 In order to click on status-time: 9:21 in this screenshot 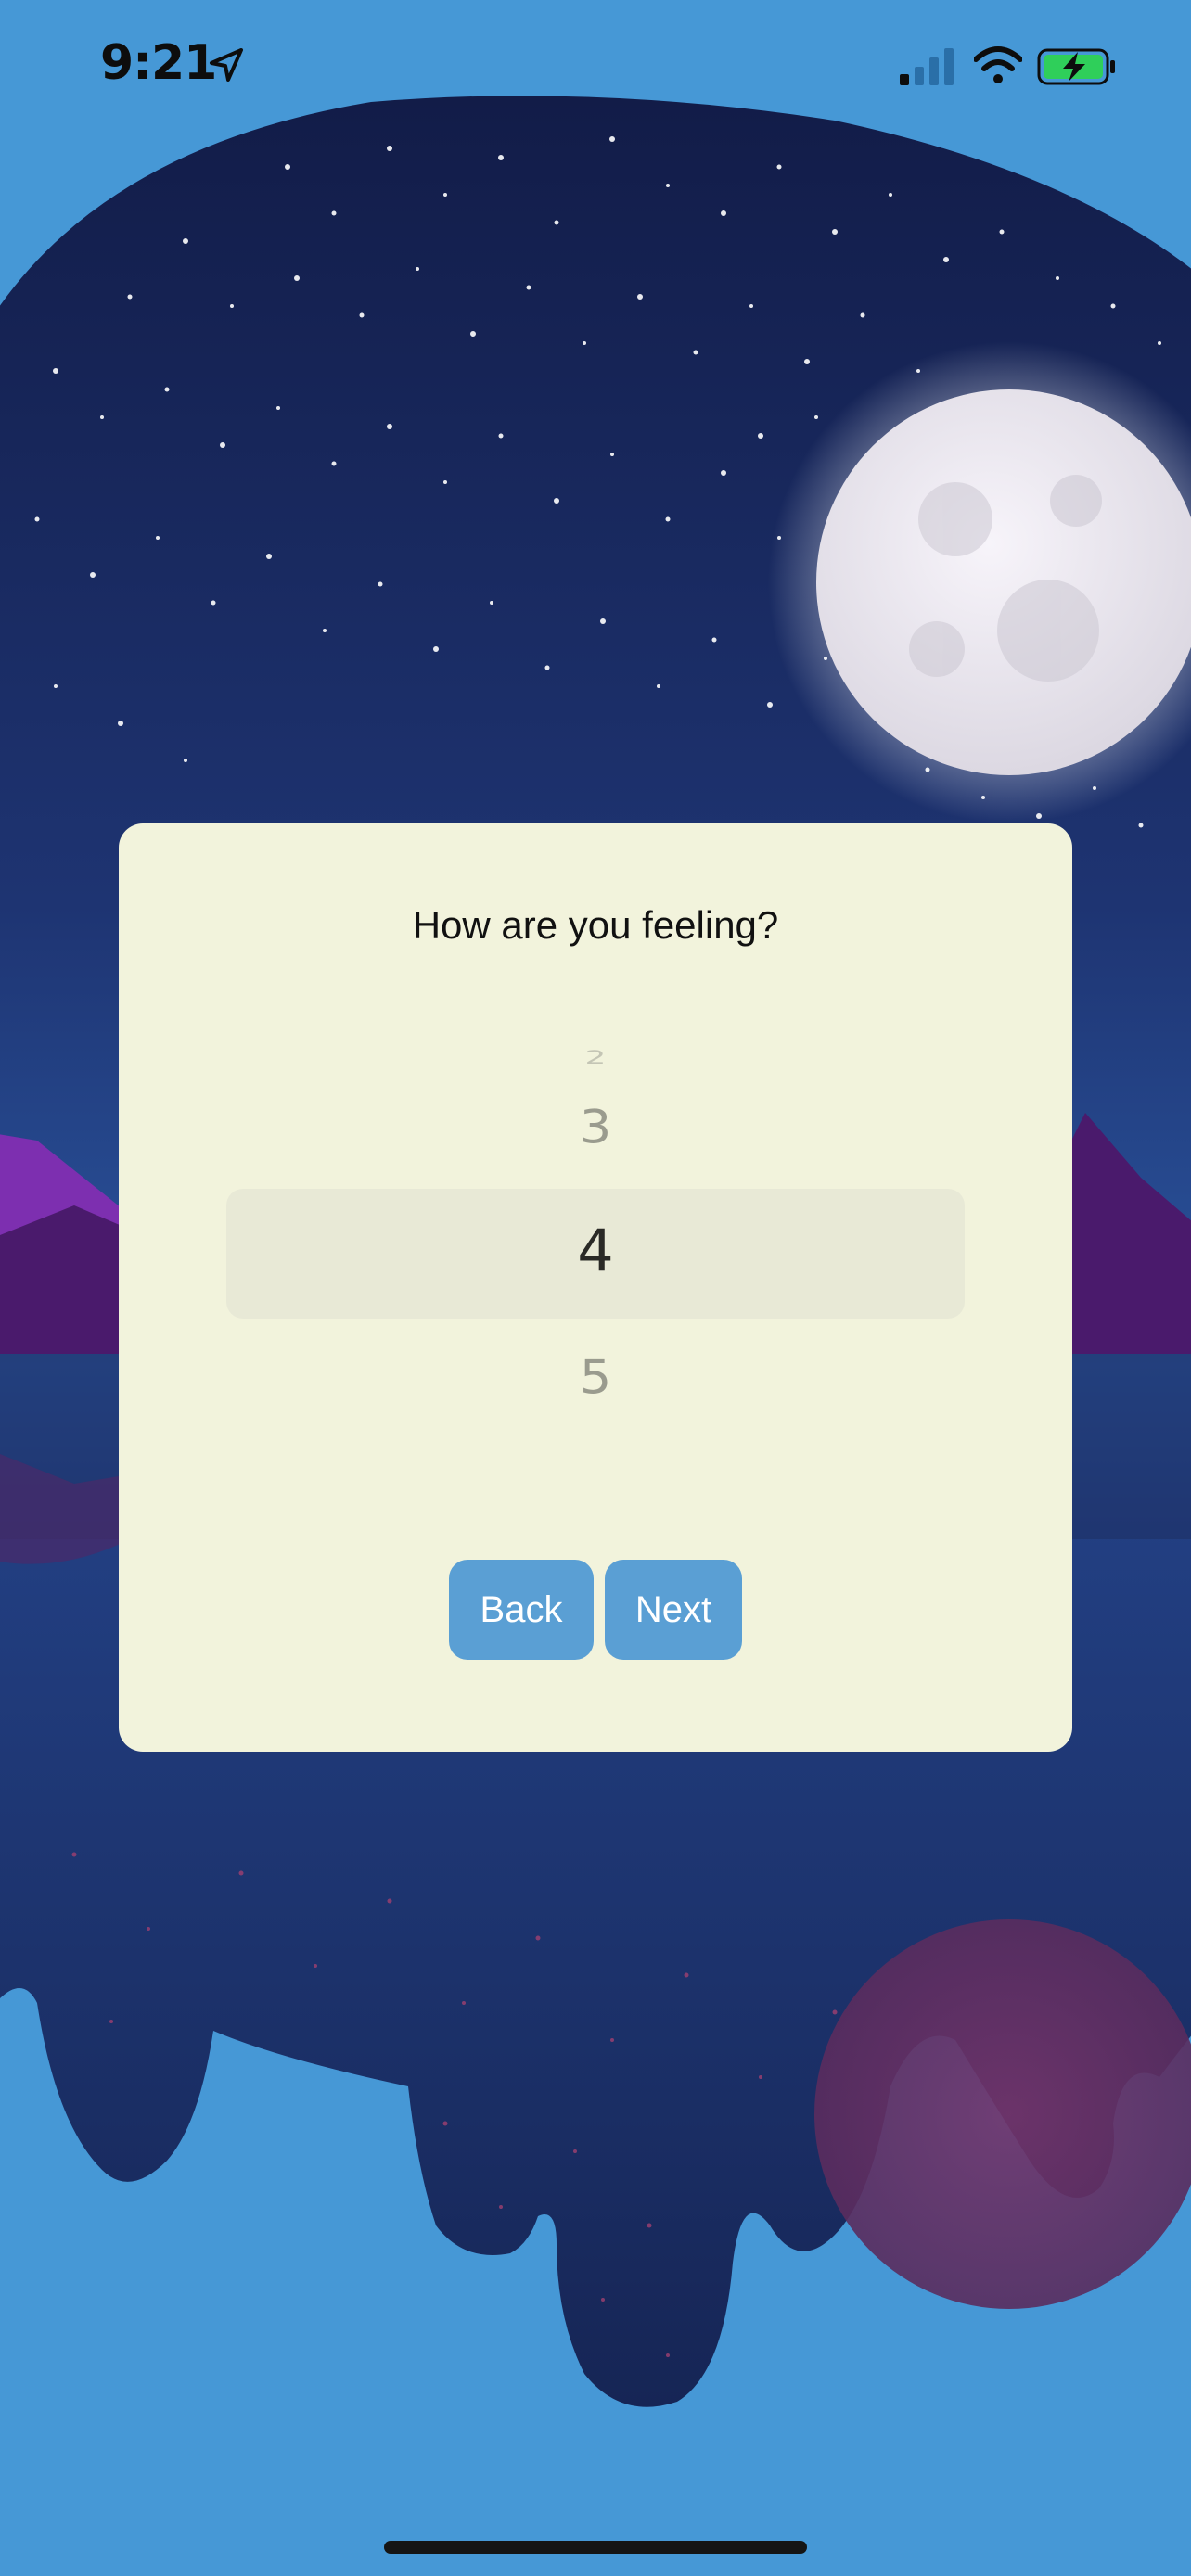, I will do `click(158, 63)`.